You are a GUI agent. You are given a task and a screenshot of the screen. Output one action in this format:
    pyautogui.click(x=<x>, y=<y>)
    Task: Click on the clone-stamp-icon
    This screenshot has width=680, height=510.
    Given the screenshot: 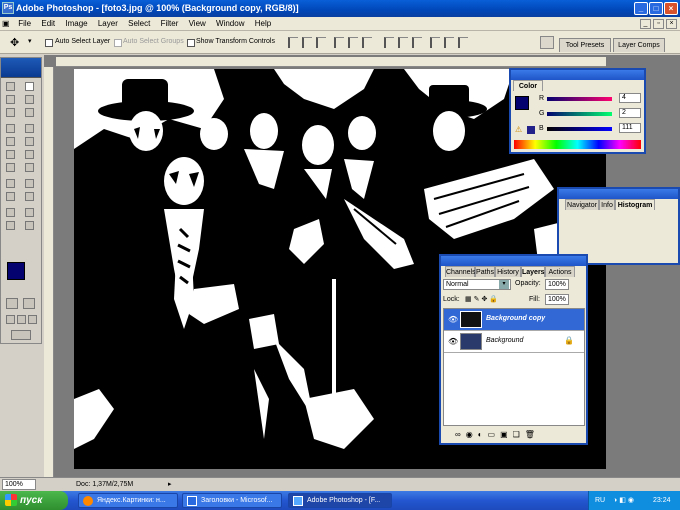 What is the action you would take?
    pyautogui.click(x=10, y=141)
    